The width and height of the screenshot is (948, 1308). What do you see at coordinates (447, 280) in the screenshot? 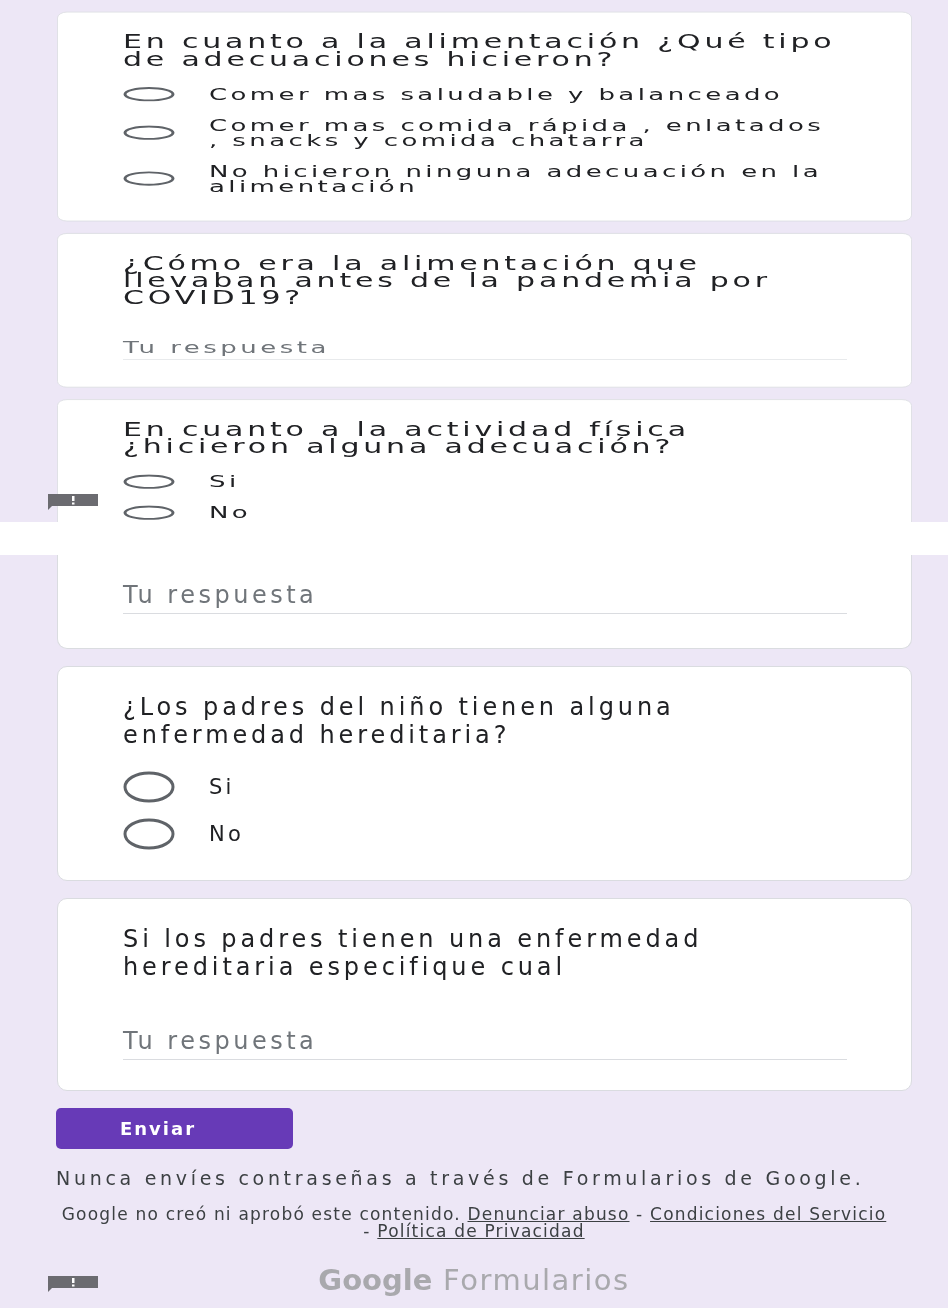
I see `question-title: ¿Cómo era la alimentación que llevaban antes de la pandemia por COVID19?` at bounding box center [447, 280].